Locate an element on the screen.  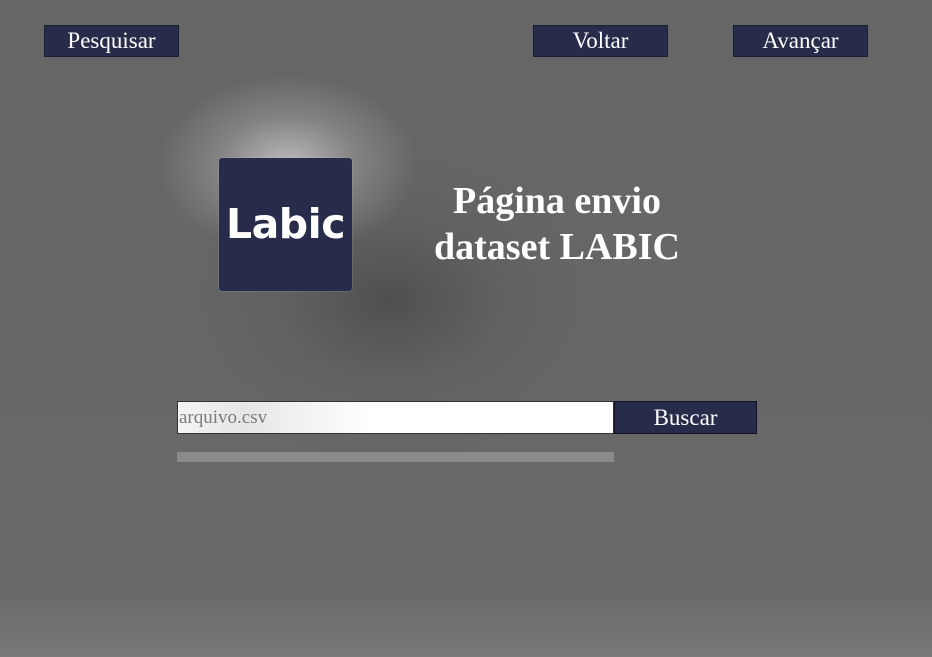
upload-progress-bar is located at coordinates (395, 457).